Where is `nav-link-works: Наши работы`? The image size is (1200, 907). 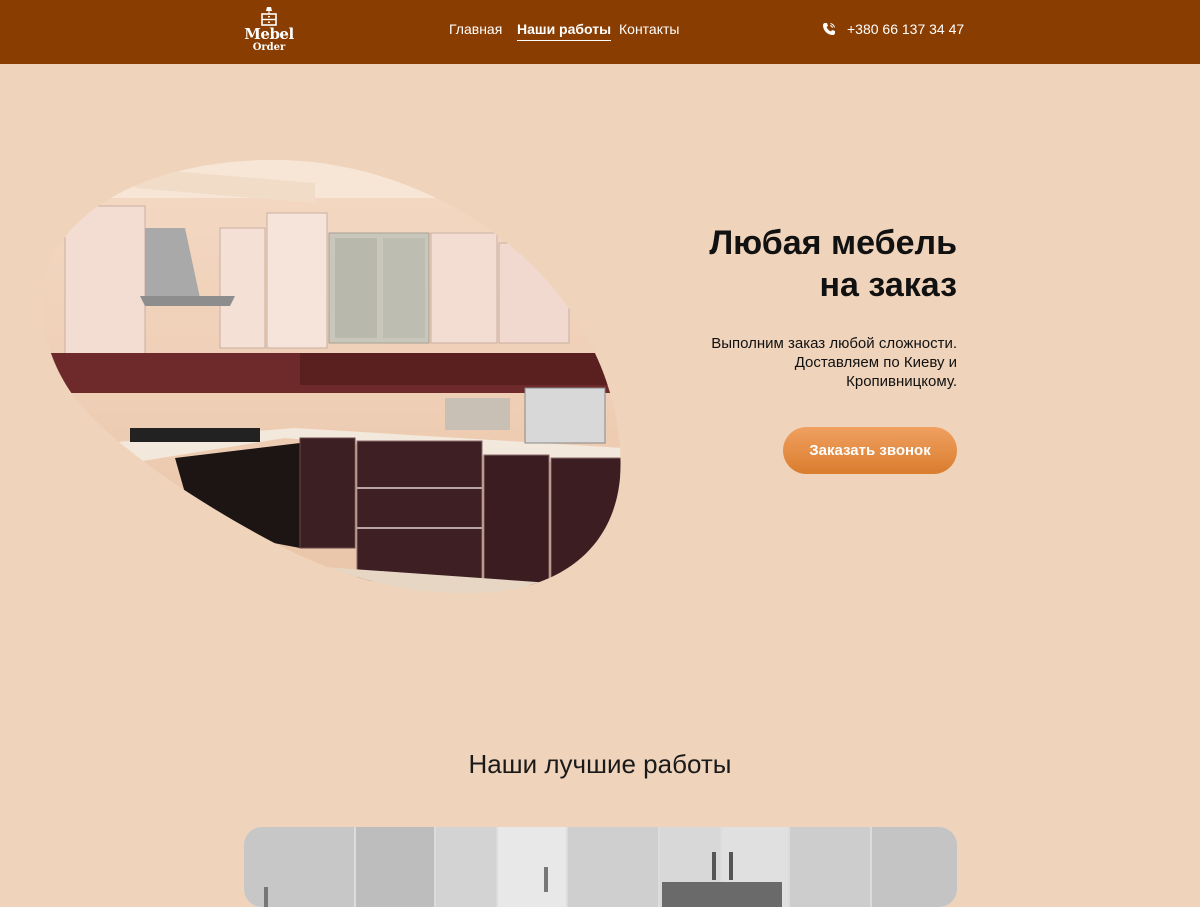
nav-link-works: Наши работы is located at coordinates (564, 30).